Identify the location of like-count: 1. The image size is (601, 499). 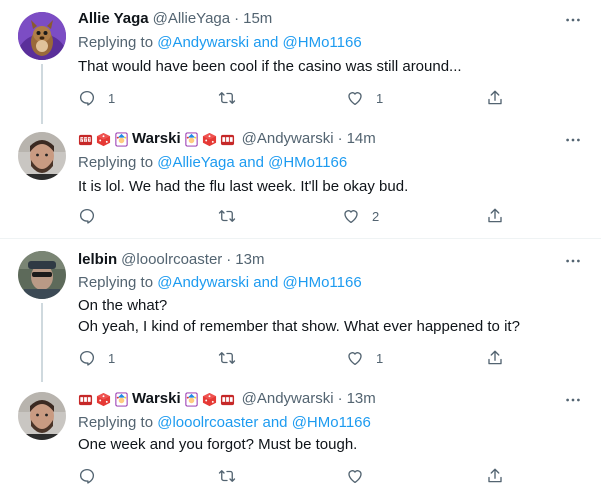
(380, 98).